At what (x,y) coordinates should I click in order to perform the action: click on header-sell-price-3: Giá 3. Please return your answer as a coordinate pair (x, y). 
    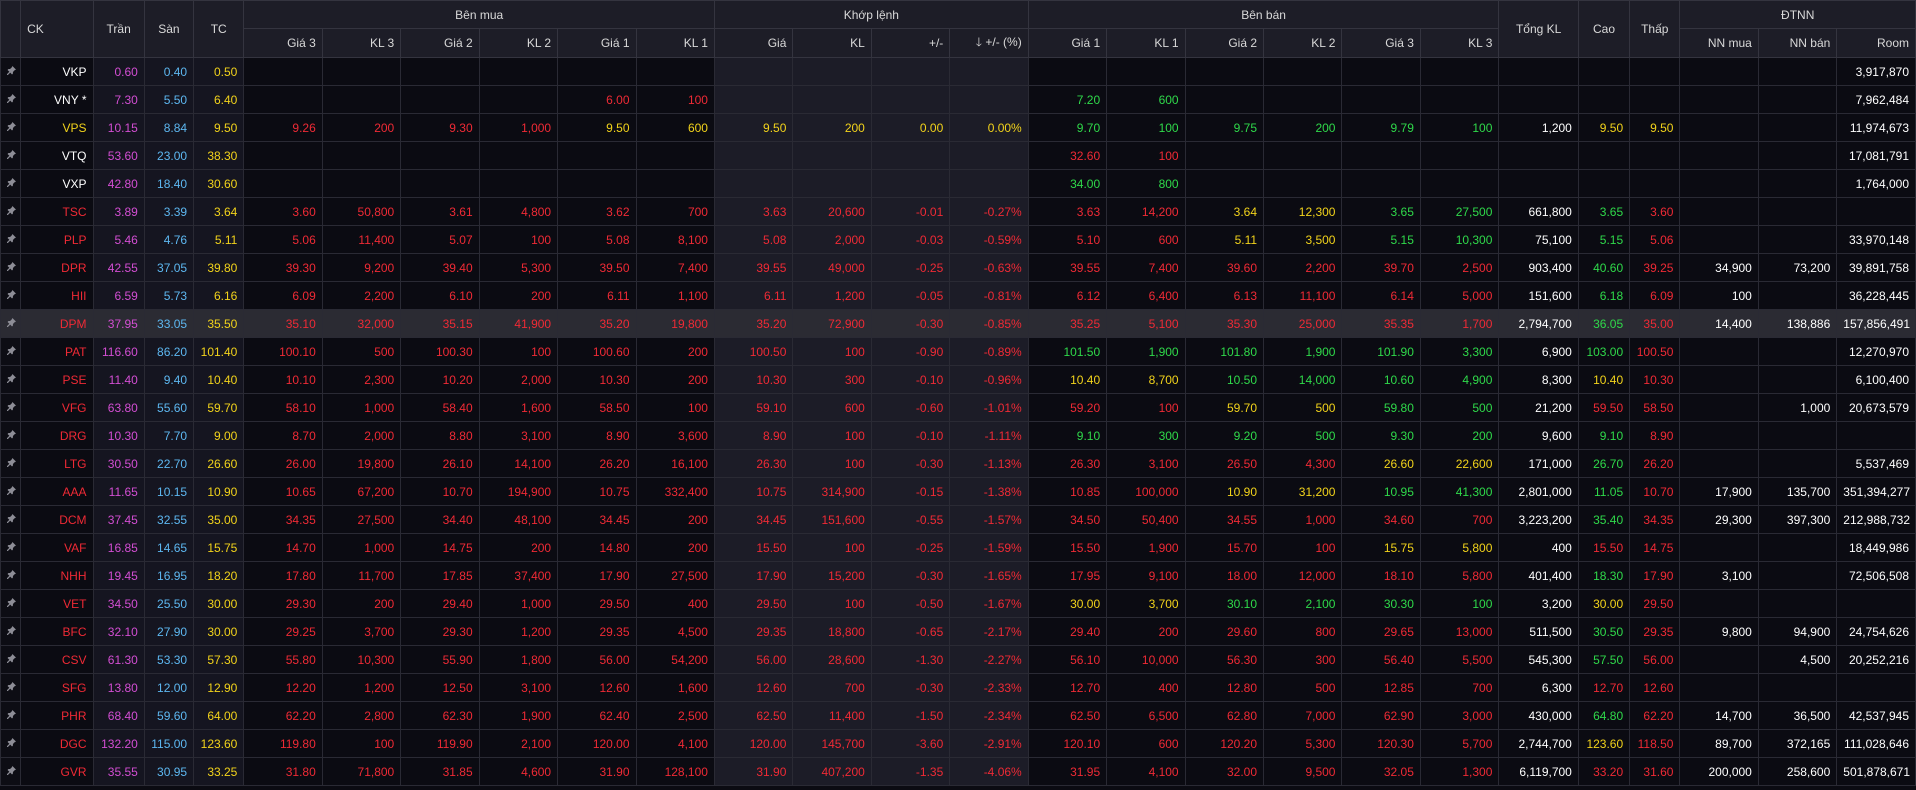
    Looking at the image, I should click on (1381, 43).